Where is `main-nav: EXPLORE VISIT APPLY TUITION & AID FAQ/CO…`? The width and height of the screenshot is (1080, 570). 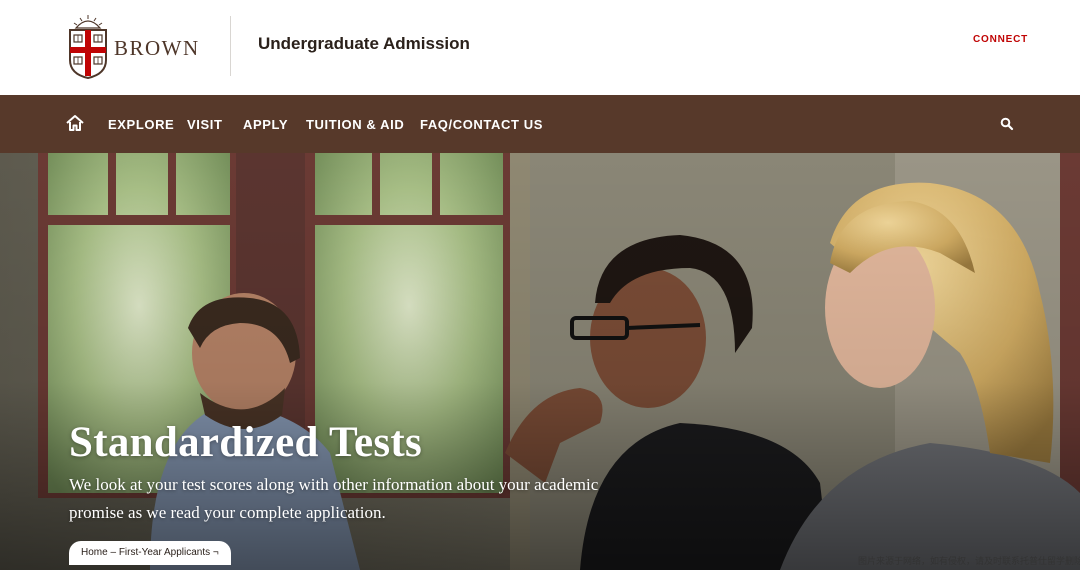
main-nav: EXPLORE VISIT APPLY TUITION & AID FAQ/CO… is located at coordinates (540, 124).